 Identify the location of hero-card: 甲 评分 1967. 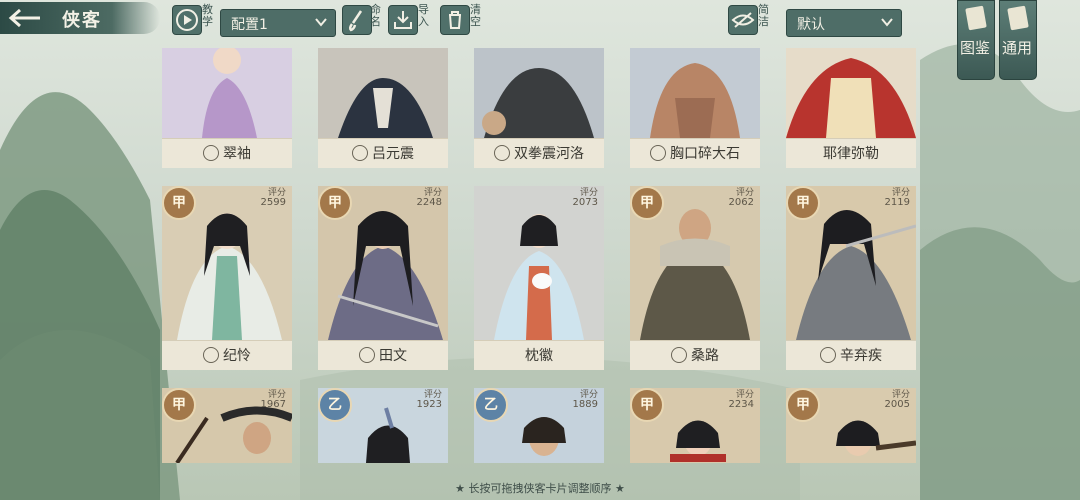
(227, 425).